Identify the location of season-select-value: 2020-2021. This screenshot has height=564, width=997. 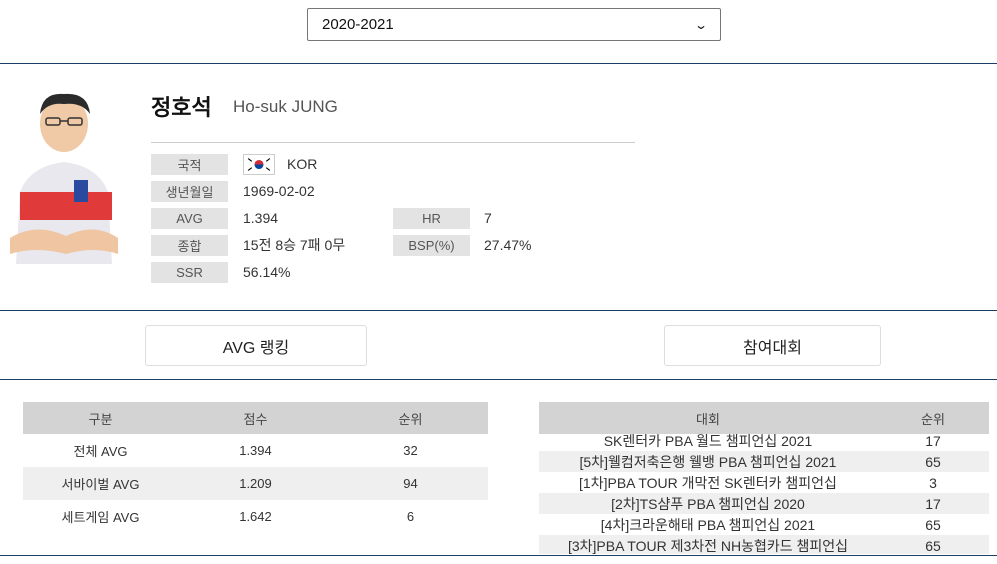
(358, 24).